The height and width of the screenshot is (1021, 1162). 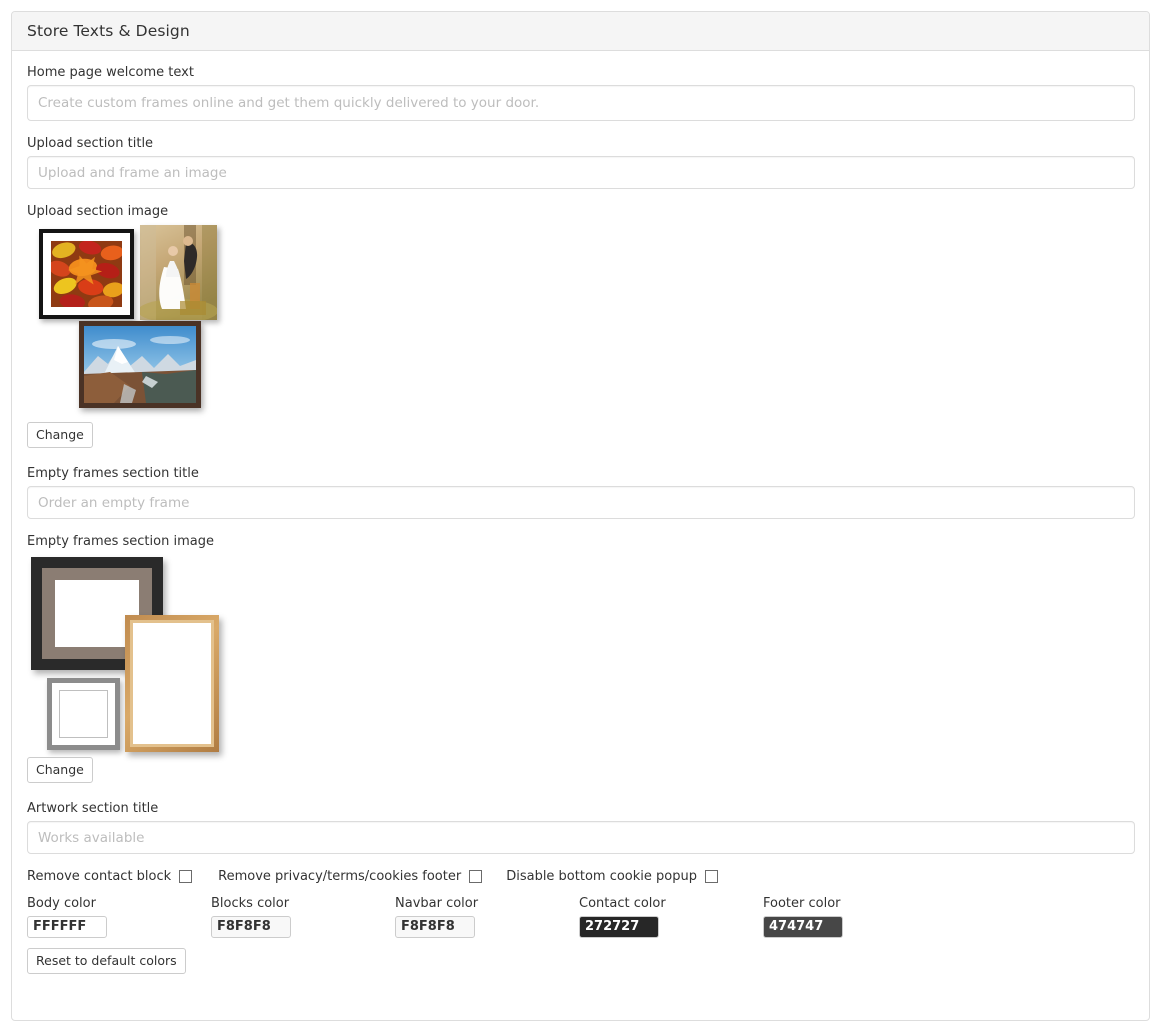 I want to click on upload-section-image-preview, so click(x=142, y=320).